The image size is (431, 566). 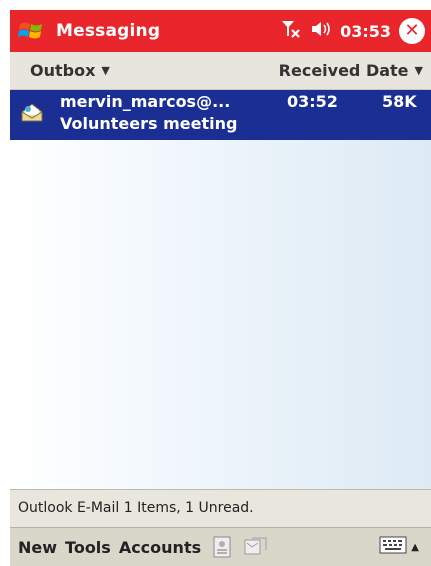 I want to click on menu-bar: New Tools Accounts ▲, so click(x=220, y=546).